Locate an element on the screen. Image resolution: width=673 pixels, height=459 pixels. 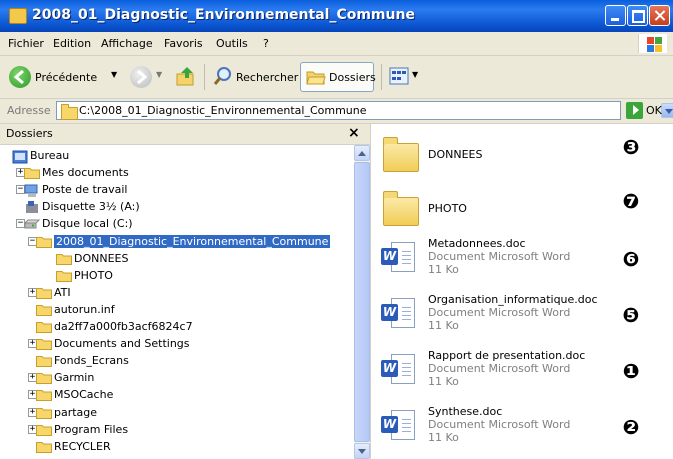
back-arrow-icon is located at coordinates (20, 77).